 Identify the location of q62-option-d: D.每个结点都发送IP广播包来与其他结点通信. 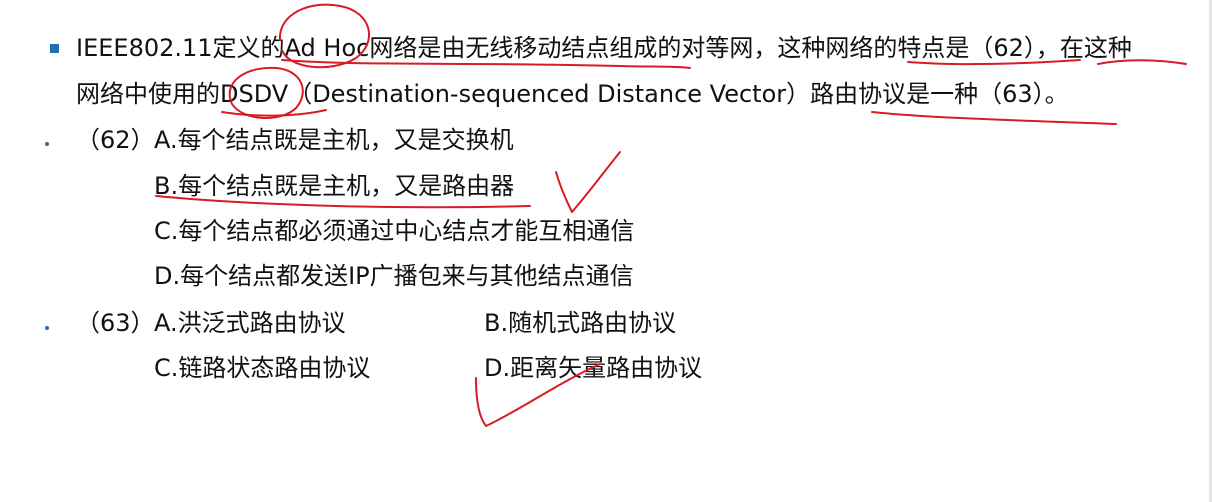
(394, 276).